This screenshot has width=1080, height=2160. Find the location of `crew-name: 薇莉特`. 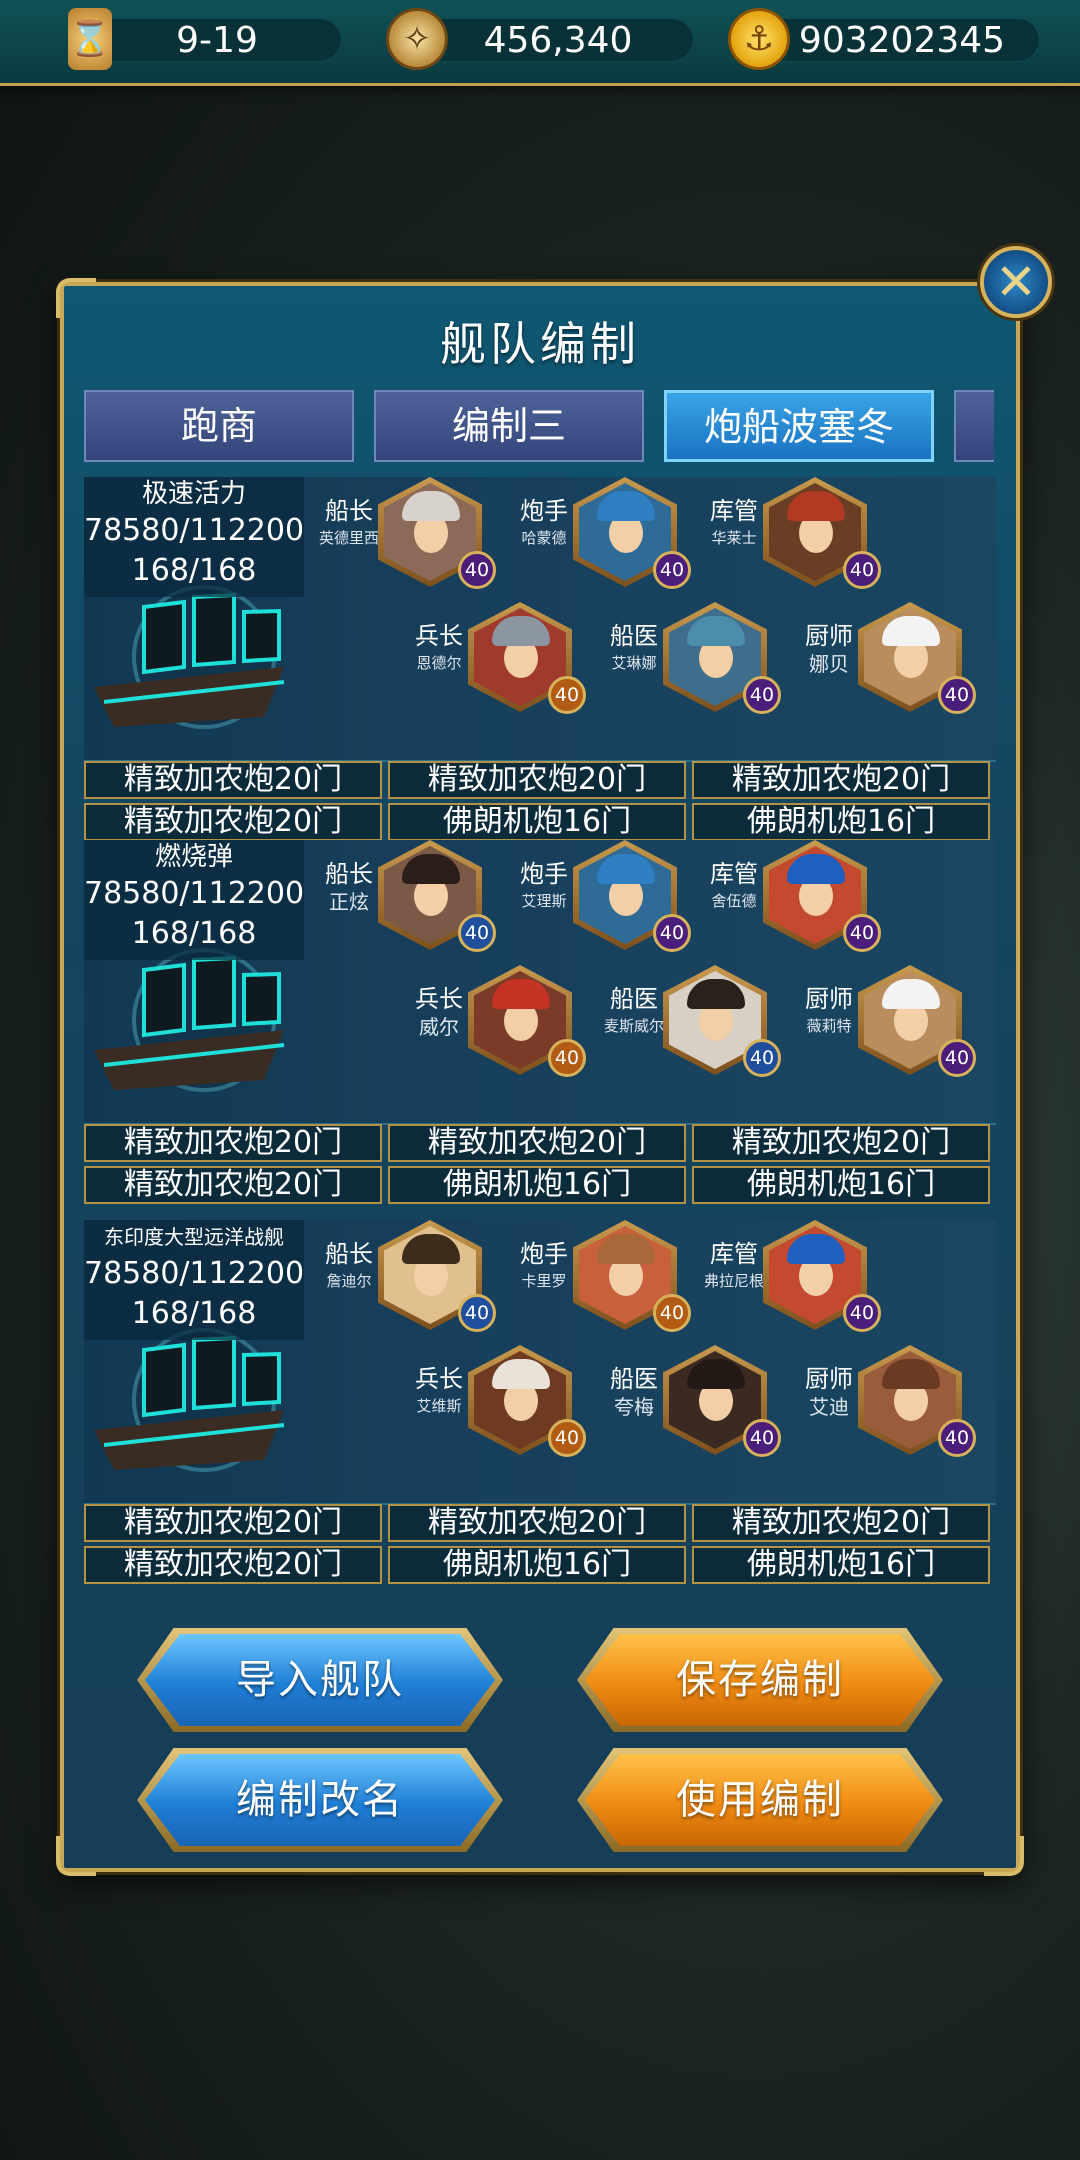

crew-name: 薇莉特 is located at coordinates (829, 1026).